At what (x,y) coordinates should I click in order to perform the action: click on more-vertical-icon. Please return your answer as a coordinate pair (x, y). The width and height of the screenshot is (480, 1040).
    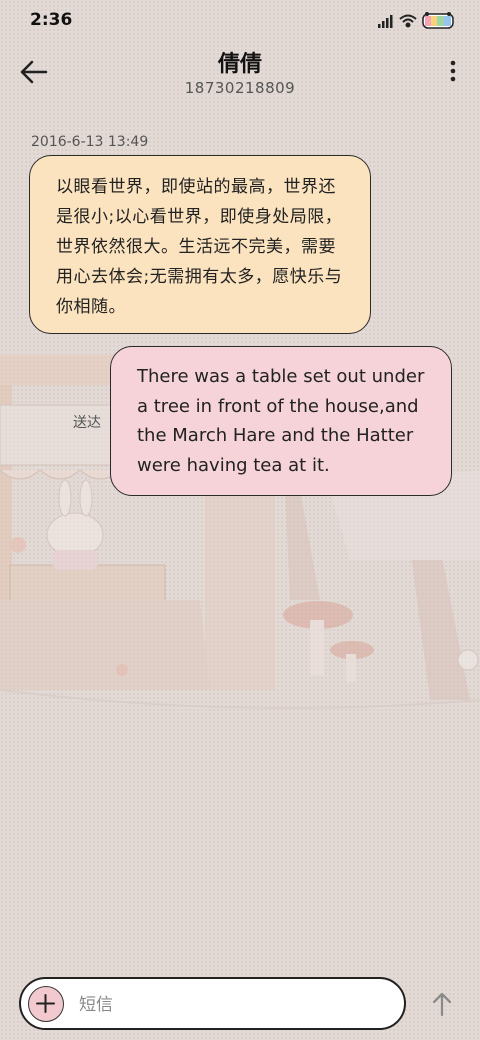
    Looking at the image, I should click on (453, 71).